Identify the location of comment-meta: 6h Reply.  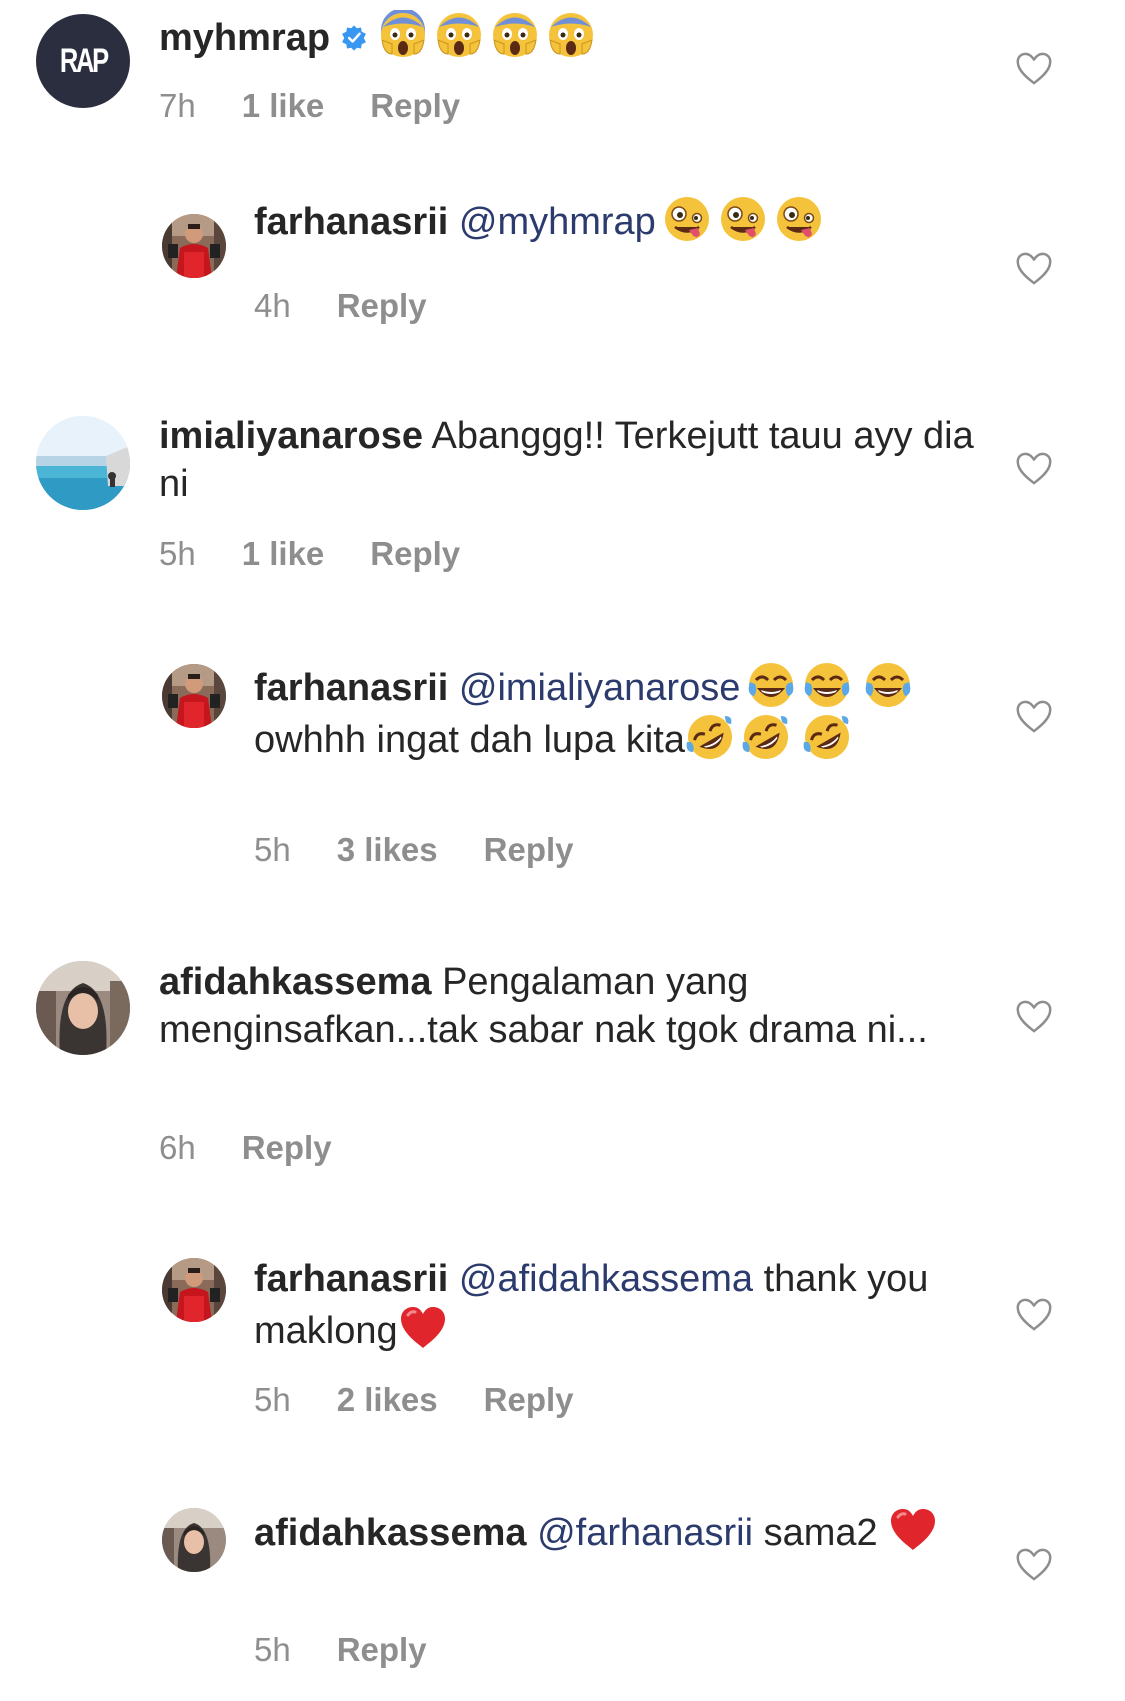
(268, 1148).